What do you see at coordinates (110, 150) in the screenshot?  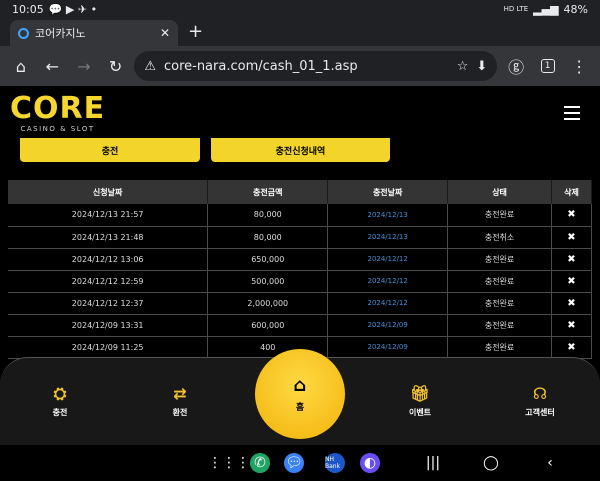 I see `charge-tab-button: 충전` at bounding box center [110, 150].